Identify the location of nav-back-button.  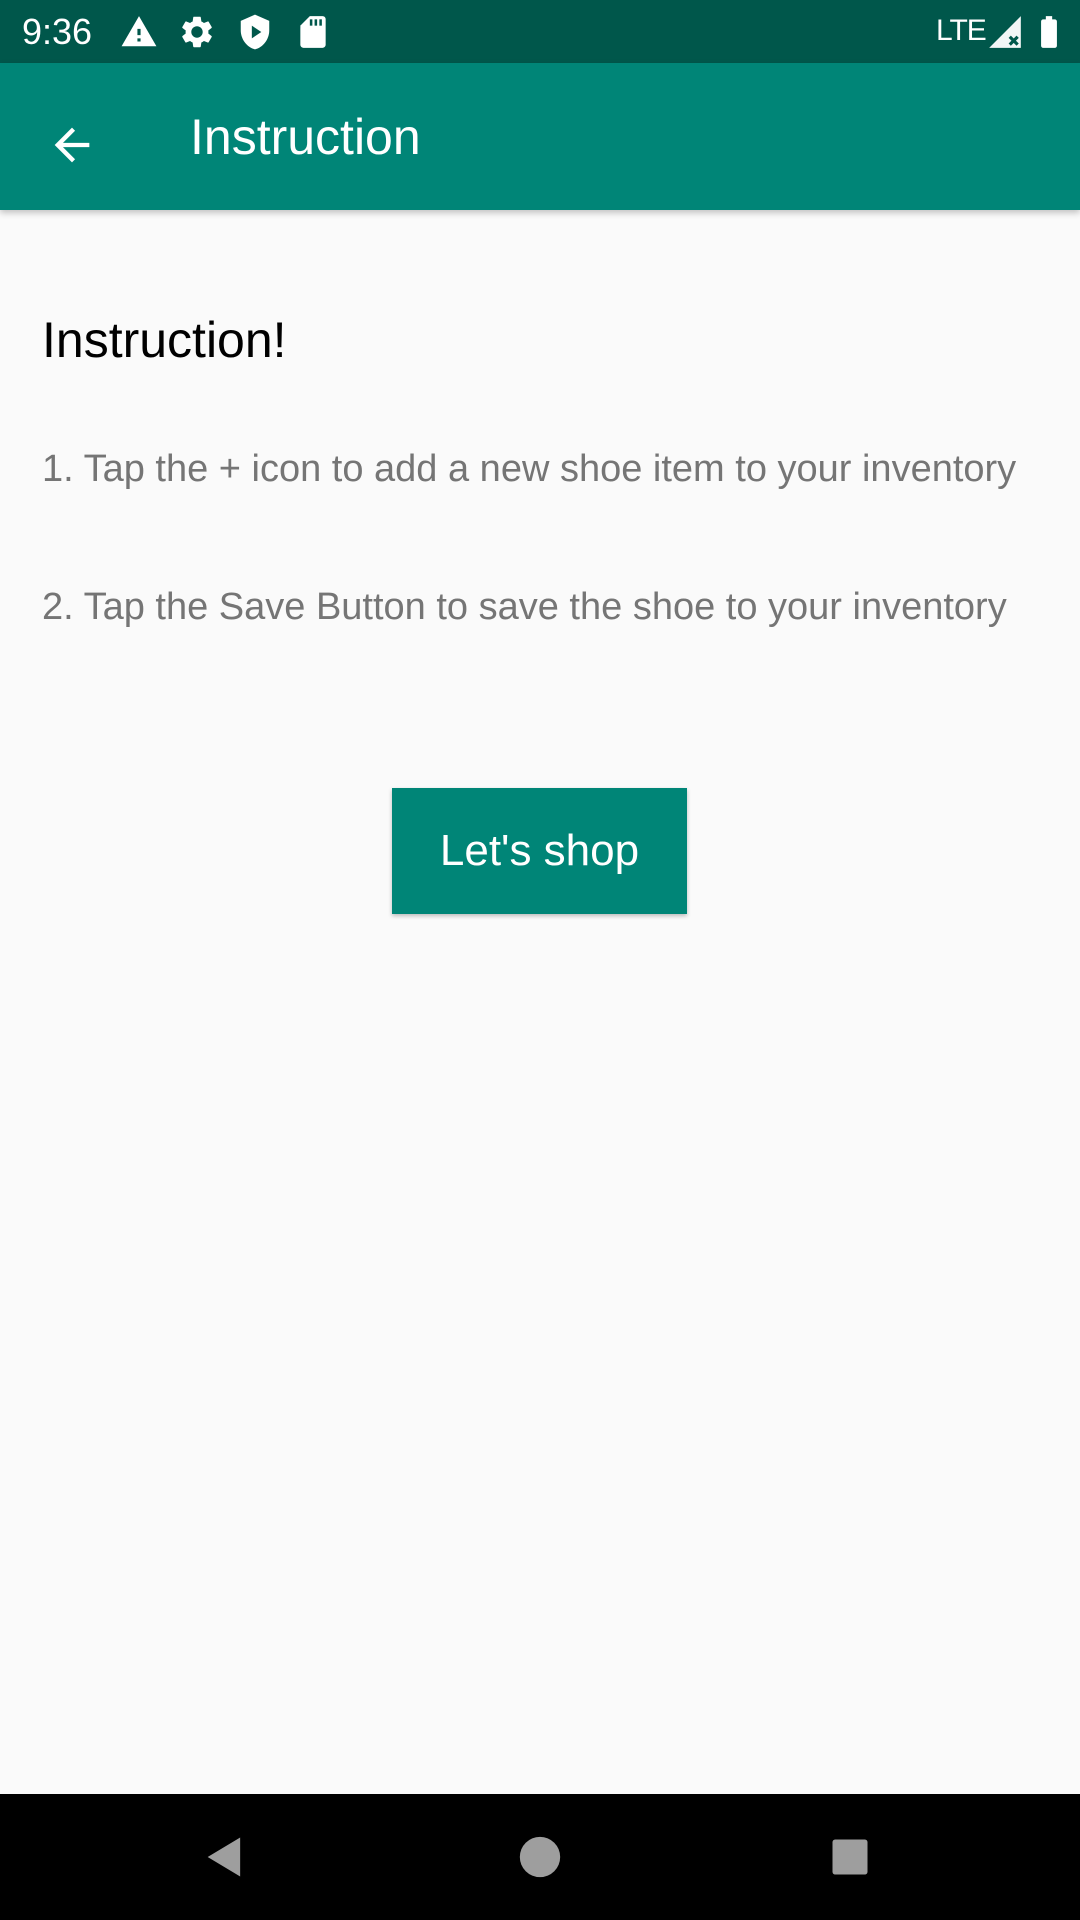
(225, 1857).